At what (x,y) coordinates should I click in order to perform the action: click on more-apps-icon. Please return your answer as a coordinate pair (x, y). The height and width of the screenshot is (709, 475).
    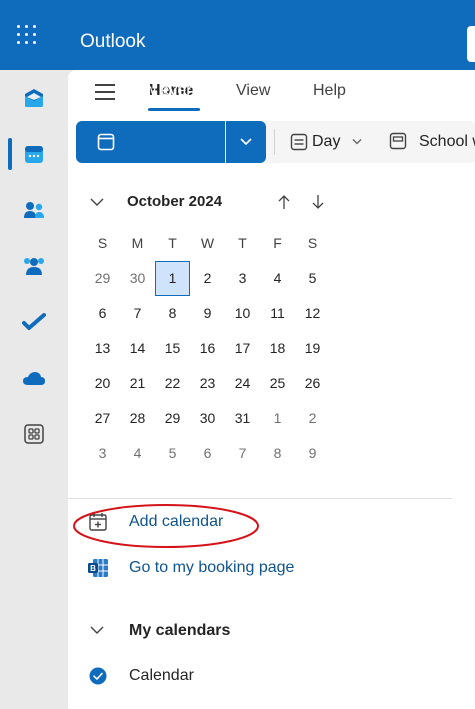
    Looking at the image, I should click on (34, 434).